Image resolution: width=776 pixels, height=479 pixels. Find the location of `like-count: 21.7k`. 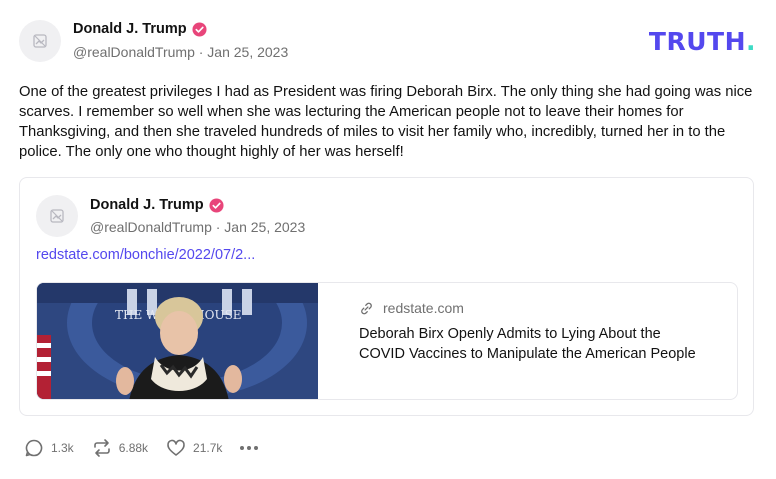

like-count: 21.7k is located at coordinates (208, 448).